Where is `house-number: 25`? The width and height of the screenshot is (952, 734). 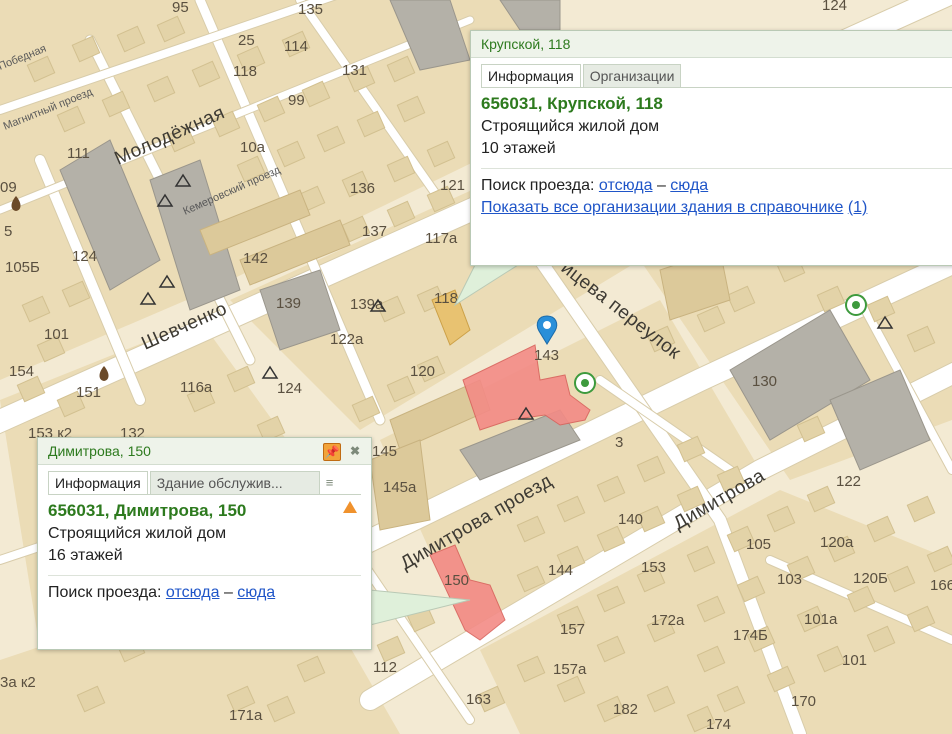
house-number: 25 is located at coordinates (246, 40).